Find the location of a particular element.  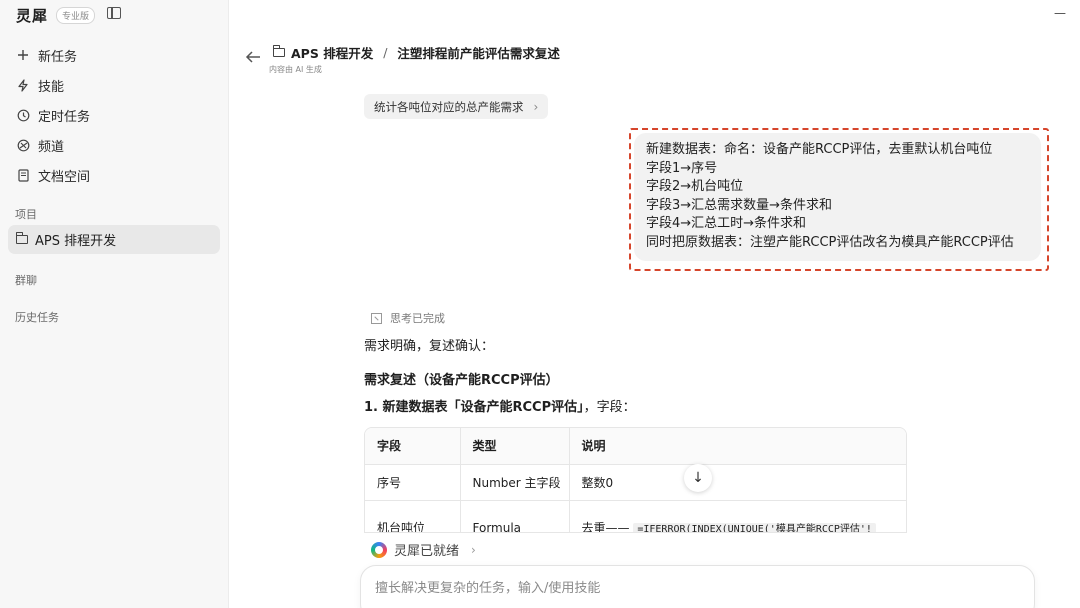

brand: 灵犀 专业版 is located at coordinates (56, 15).